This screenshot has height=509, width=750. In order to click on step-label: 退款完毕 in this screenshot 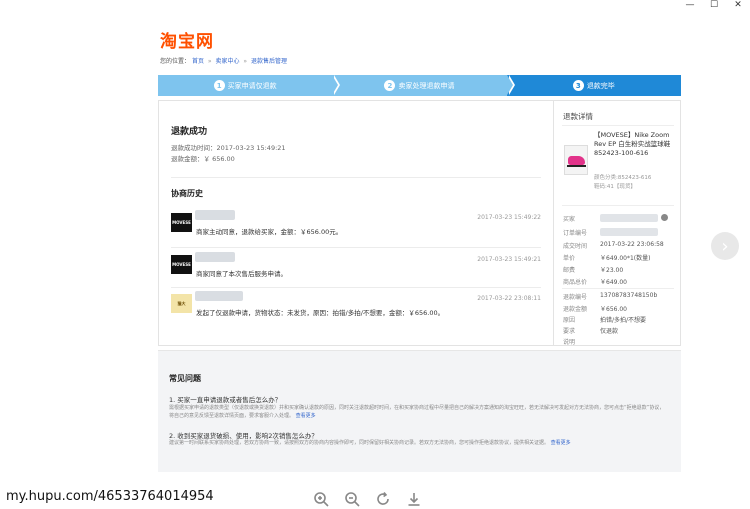, I will do `click(600, 85)`.